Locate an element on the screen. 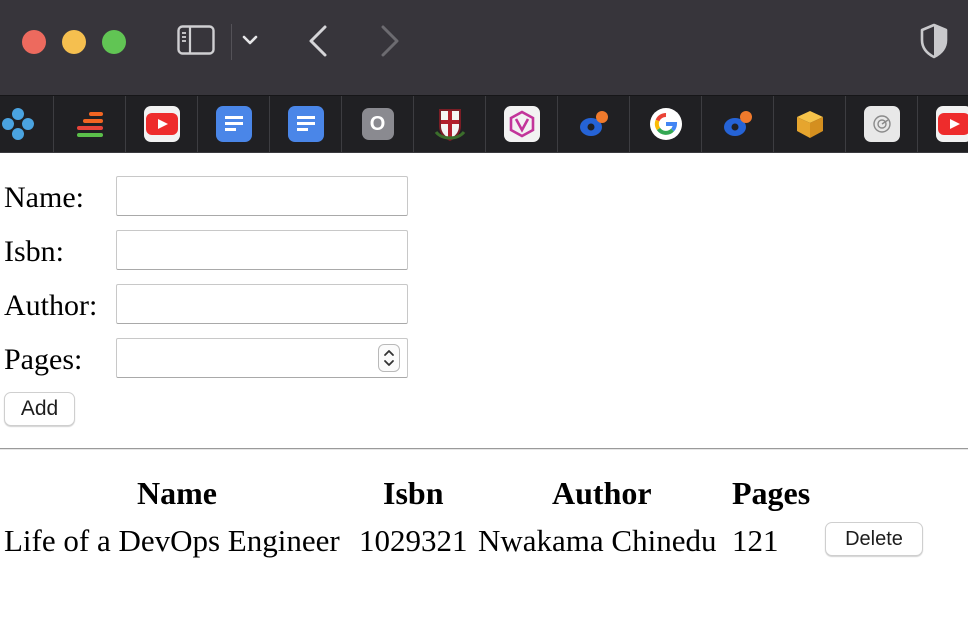  favorites-bar: O is located at coordinates (484, 124).